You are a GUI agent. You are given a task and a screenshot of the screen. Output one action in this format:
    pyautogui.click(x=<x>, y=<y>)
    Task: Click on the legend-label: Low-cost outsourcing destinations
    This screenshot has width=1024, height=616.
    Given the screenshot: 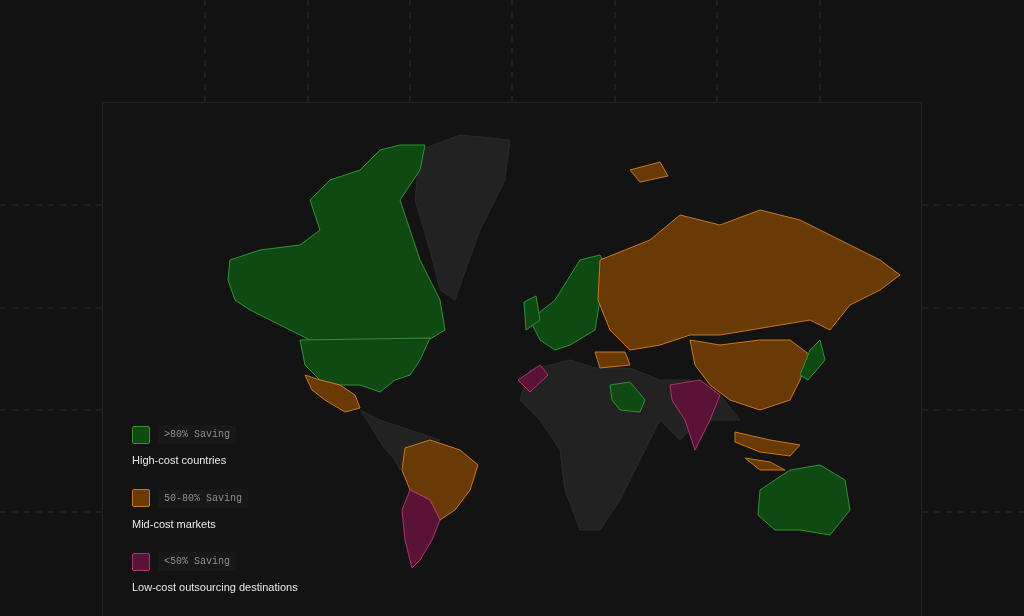 What is the action you would take?
    pyautogui.click(x=215, y=587)
    